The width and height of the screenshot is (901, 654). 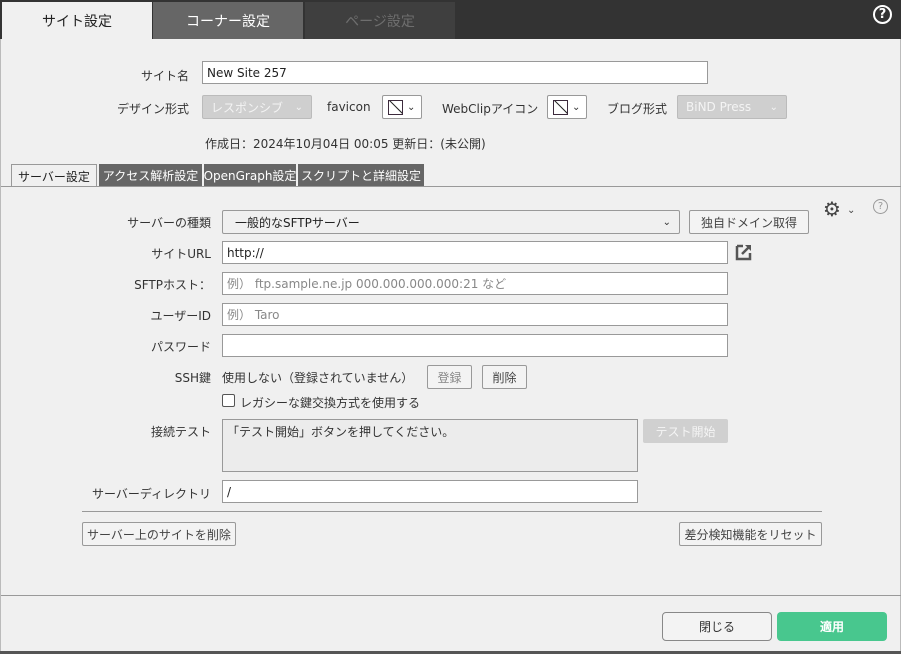 I want to click on site-url-label: サイトURL, so click(x=181, y=254).